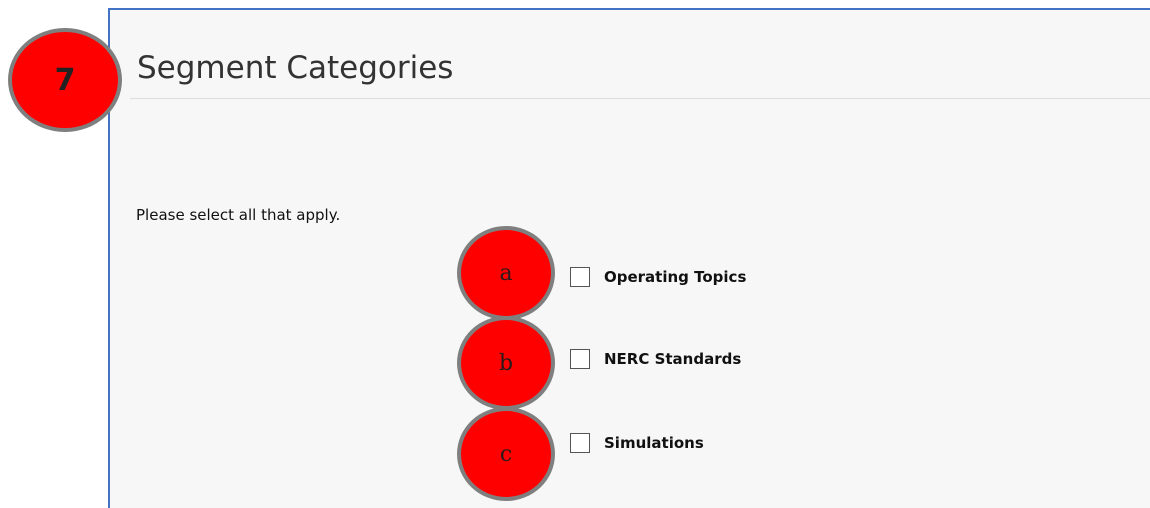  Describe the element at coordinates (640, 98) in the screenshot. I see `title-divider` at that location.